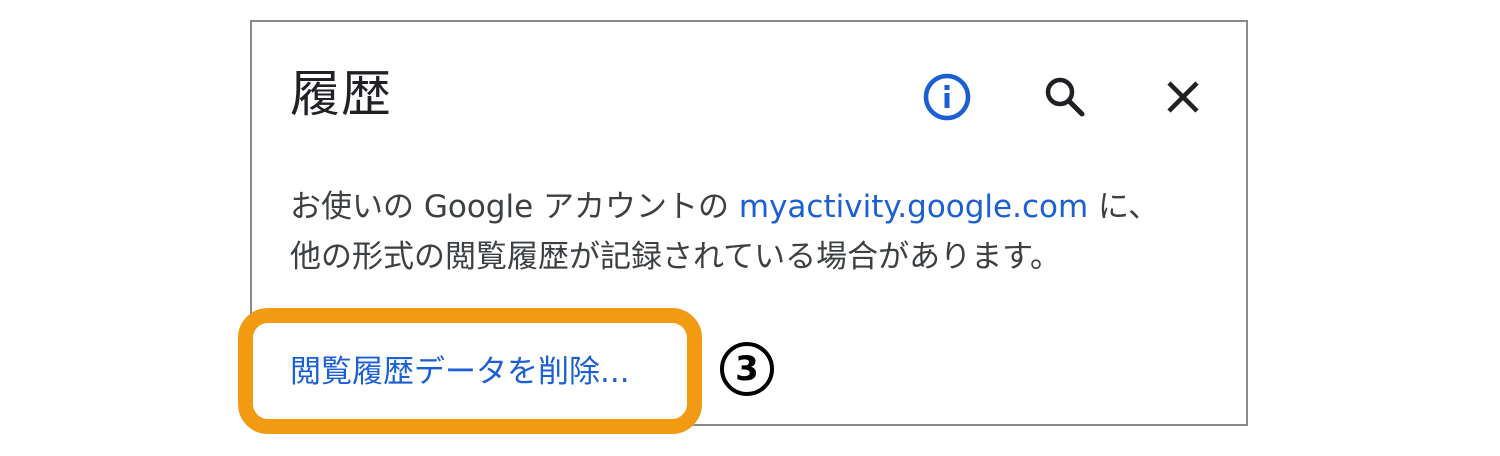 This screenshot has height=456, width=1500. I want to click on info-button, so click(947, 97).